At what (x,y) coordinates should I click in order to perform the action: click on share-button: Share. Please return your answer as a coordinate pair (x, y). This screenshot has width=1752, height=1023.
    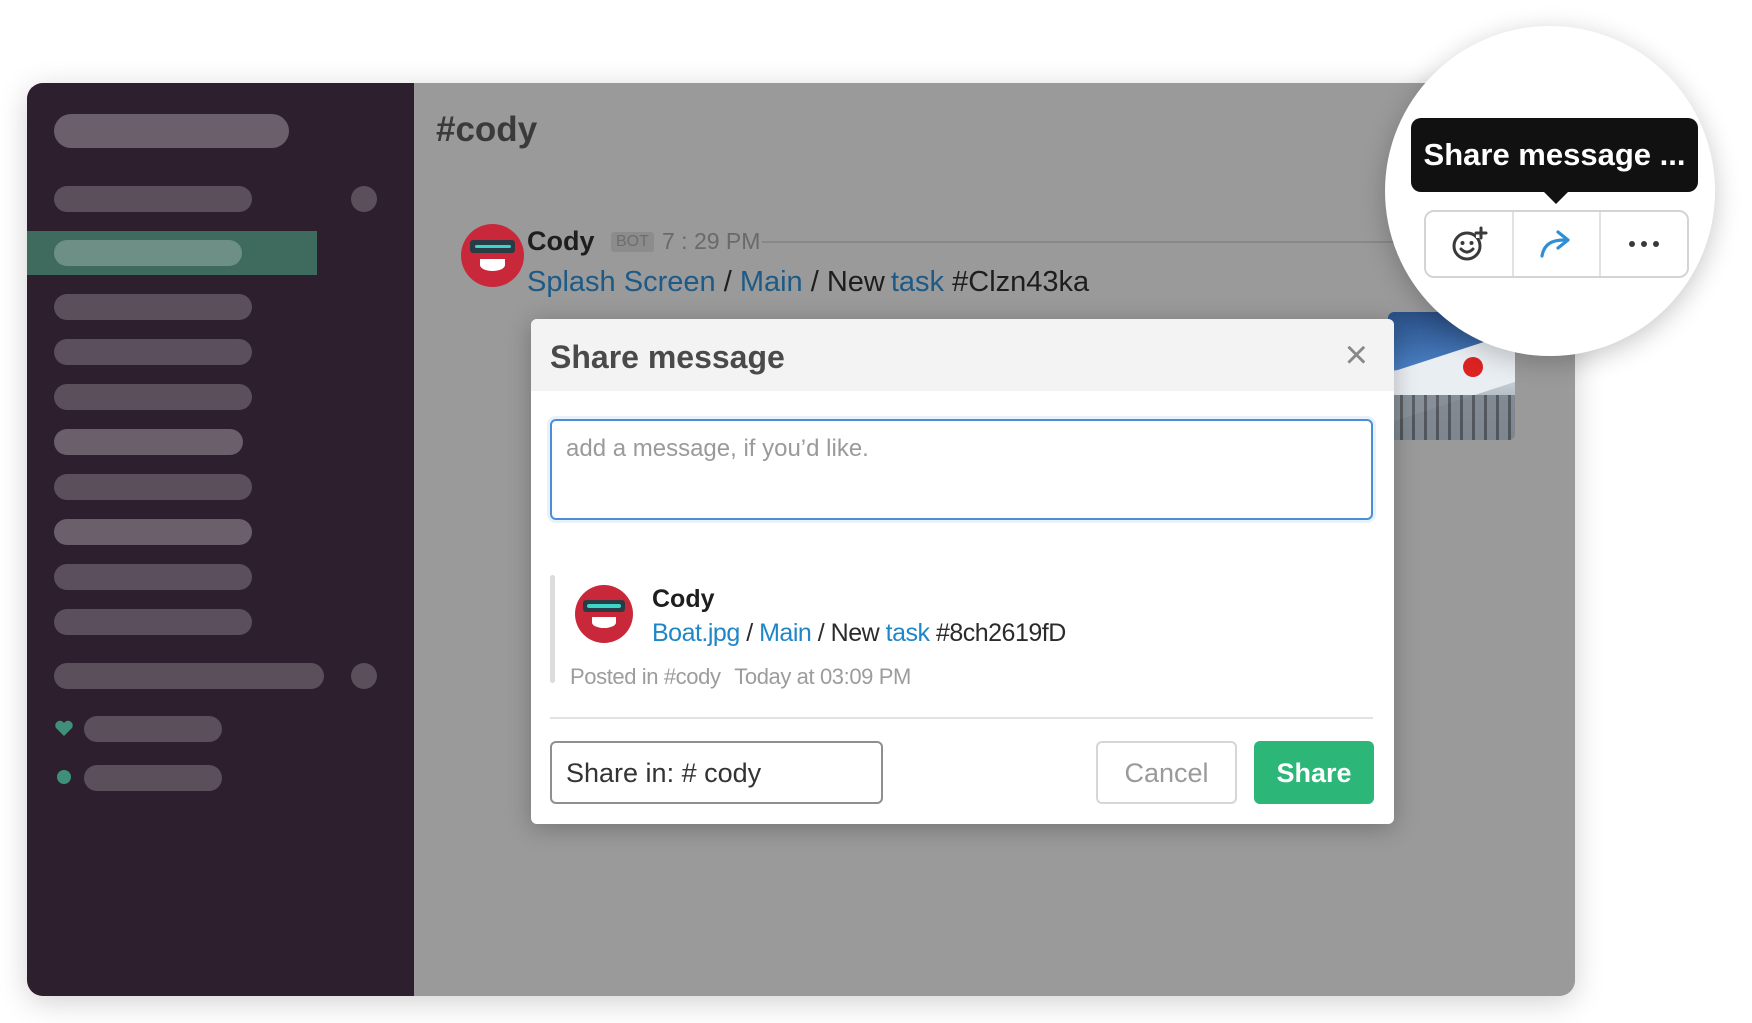
    Looking at the image, I should click on (1314, 772).